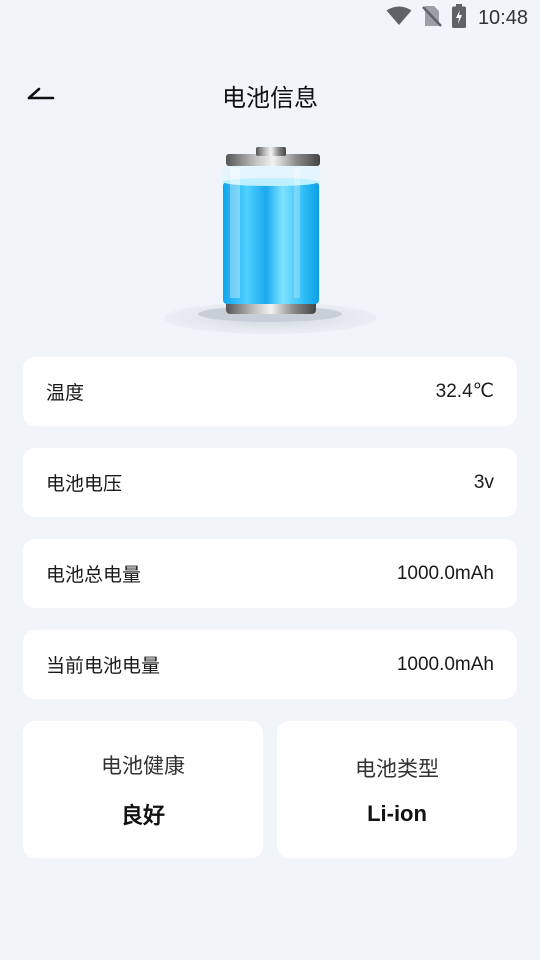 The height and width of the screenshot is (960, 540). Describe the element at coordinates (397, 813) in the screenshot. I see `tile-value: Li-ion` at that location.